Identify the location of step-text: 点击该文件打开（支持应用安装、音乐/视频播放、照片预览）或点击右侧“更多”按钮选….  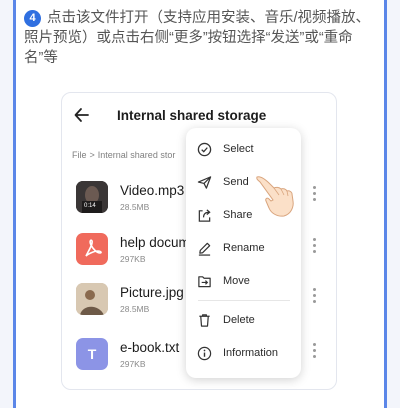
(197, 38).